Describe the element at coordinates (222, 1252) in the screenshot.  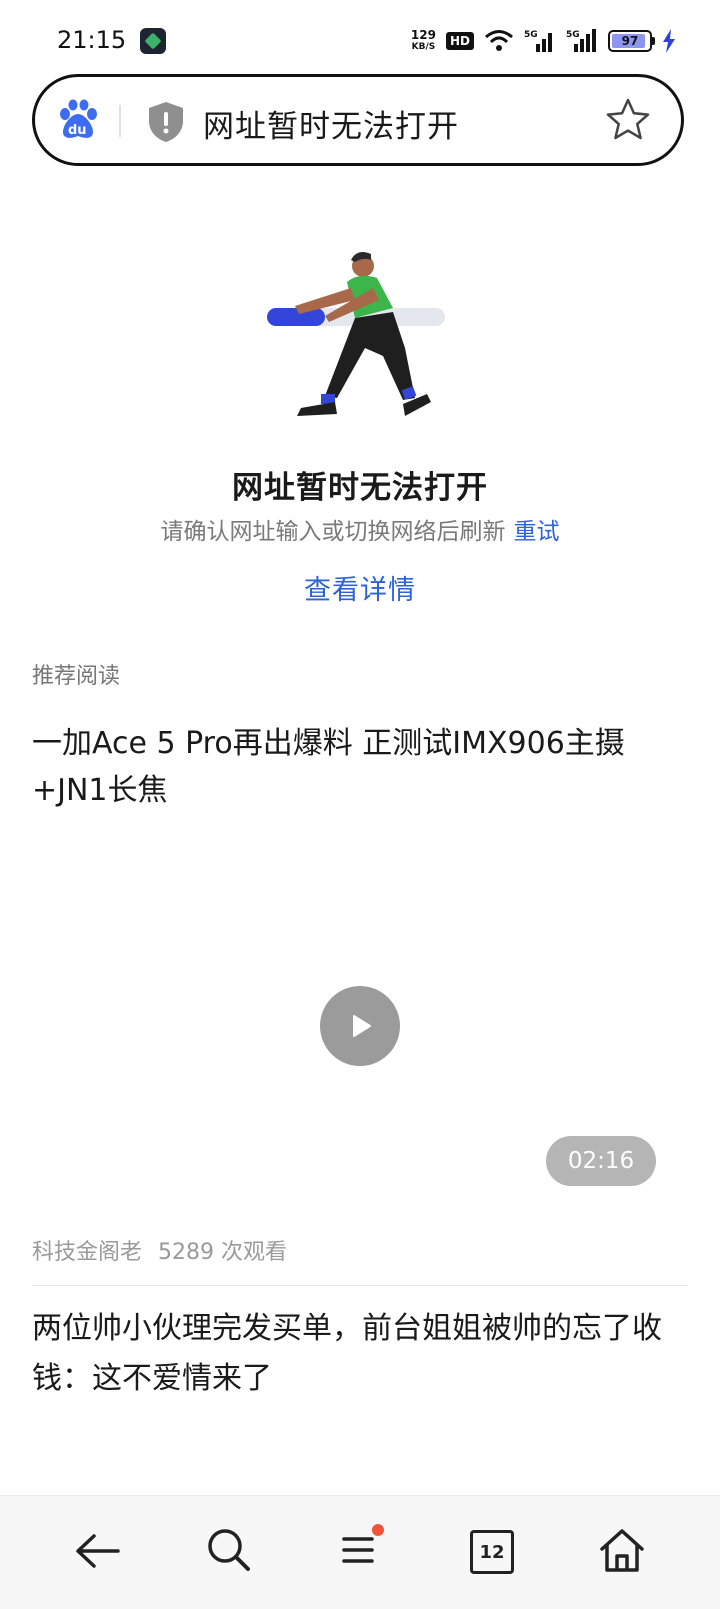
I see `article-views: 5289 次观看` at that location.